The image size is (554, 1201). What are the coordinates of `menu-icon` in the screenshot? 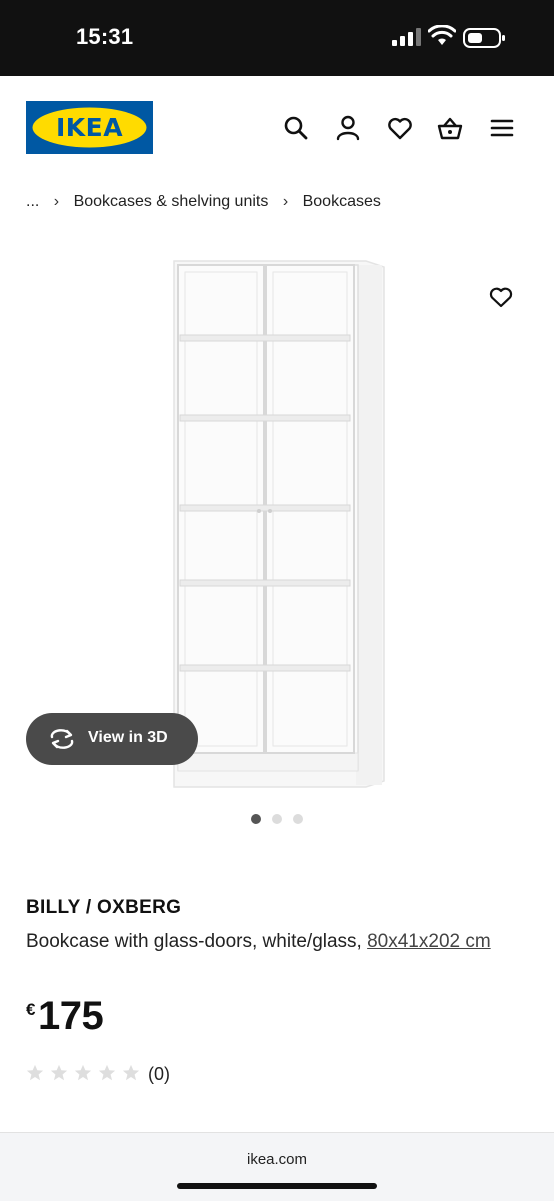 It's located at (502, 128).